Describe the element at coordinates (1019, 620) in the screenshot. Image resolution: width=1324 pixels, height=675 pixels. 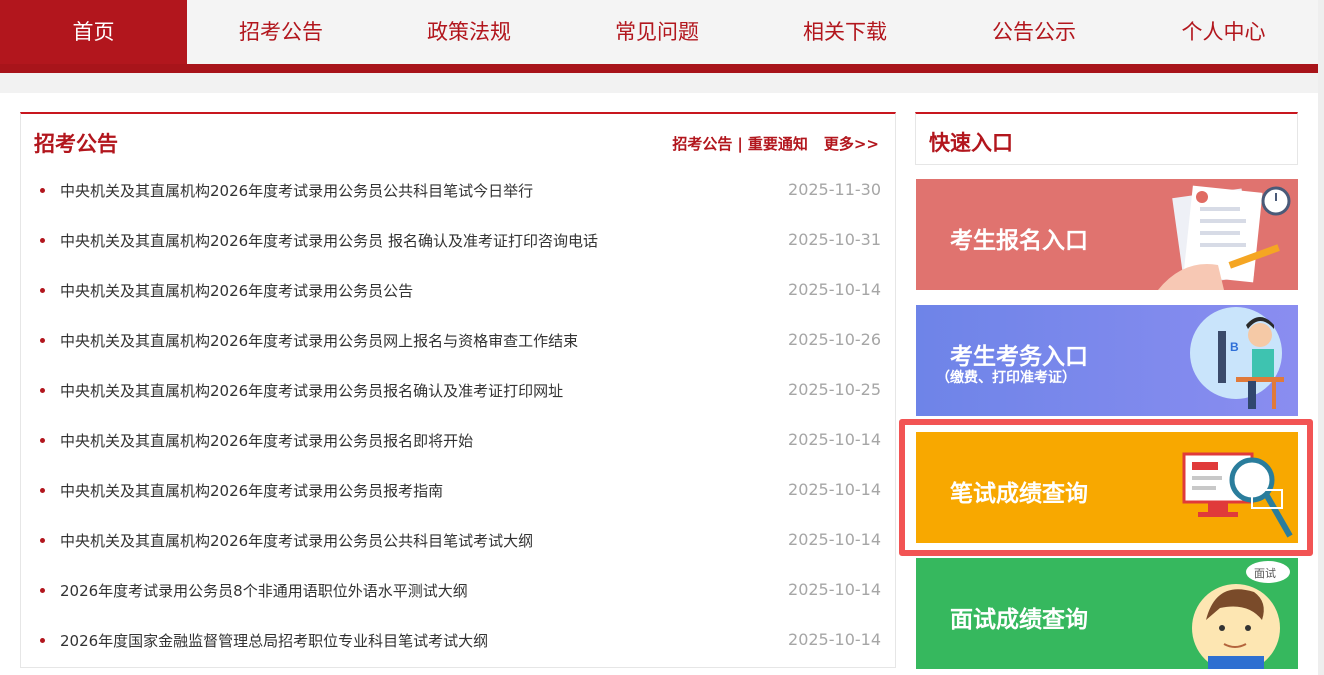
I see `card-label: 面试成绩查询` at that location.